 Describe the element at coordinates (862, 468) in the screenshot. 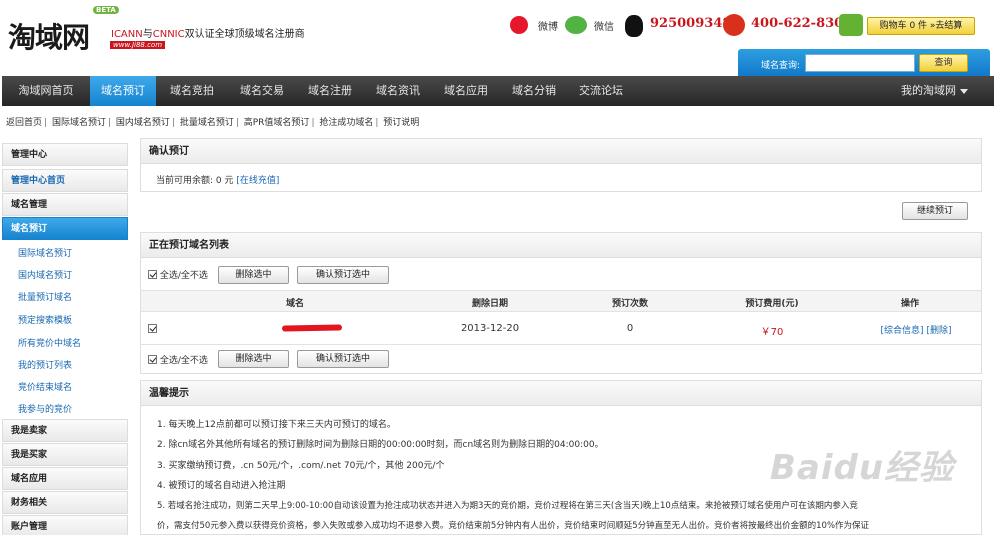

I see `baidu-watermark: Baidu经验` at that location.